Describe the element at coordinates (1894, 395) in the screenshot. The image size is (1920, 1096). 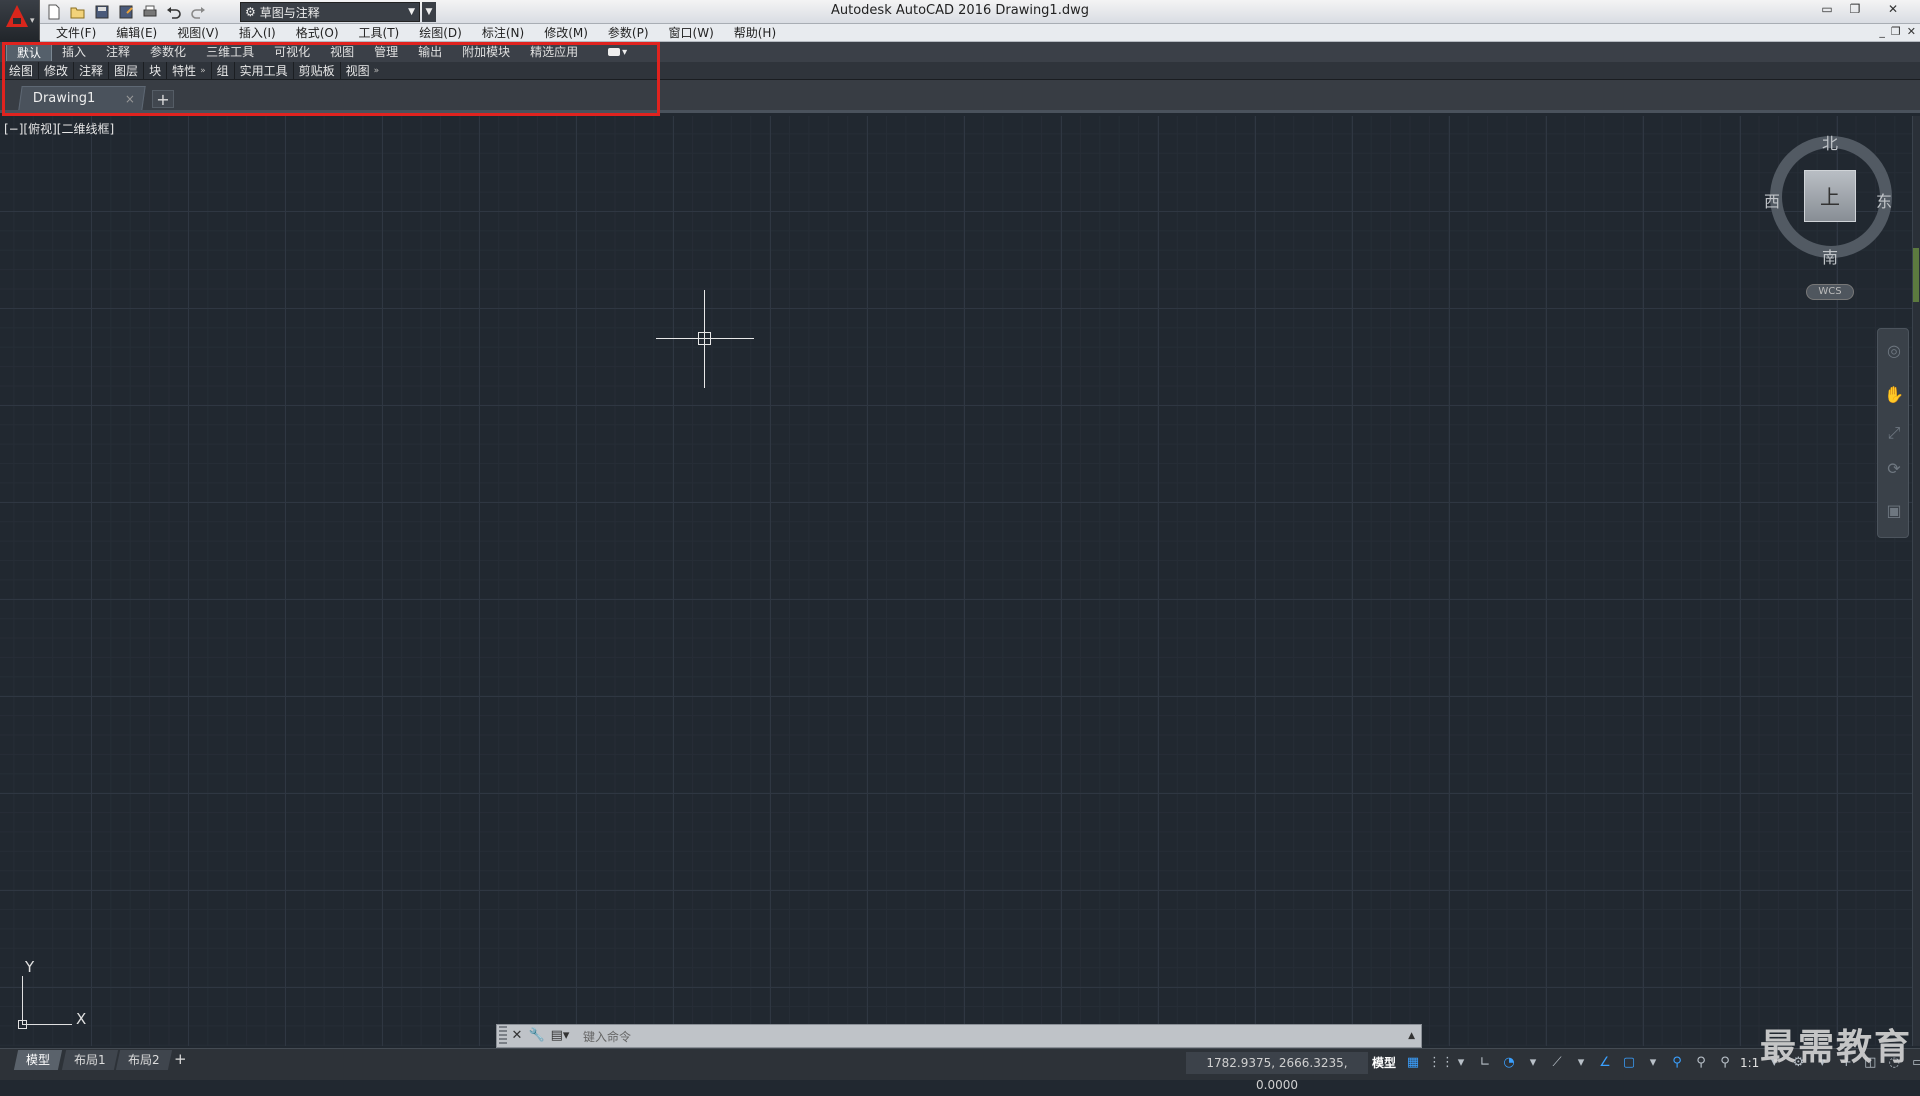
I see `pan-icon: ✋` at that location.